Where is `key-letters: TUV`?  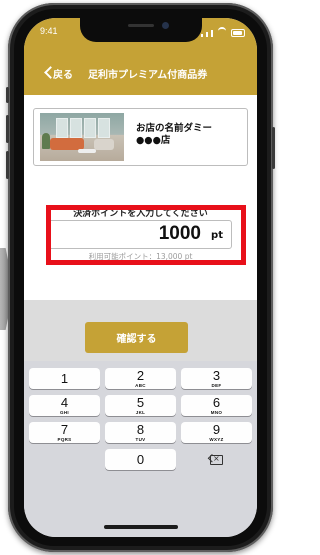 key-letters: TUV is located at coordinates (140, 439).